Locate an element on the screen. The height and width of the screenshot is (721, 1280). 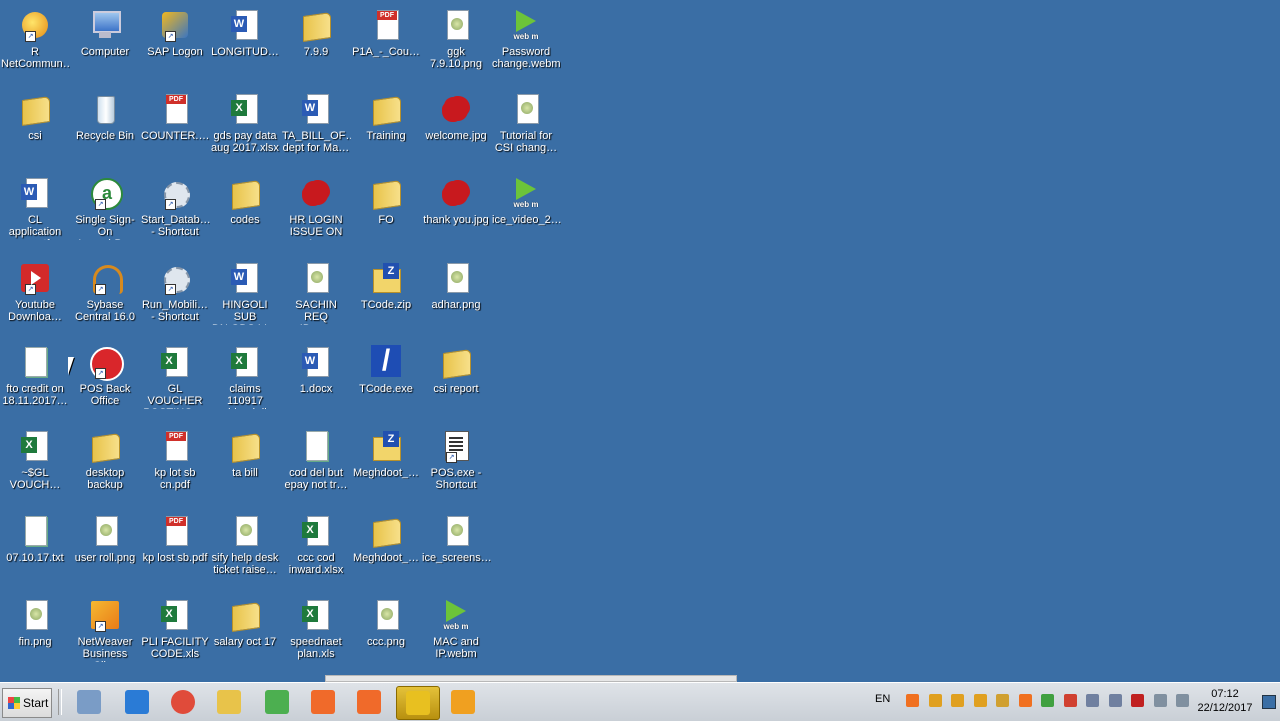
desktop-icon: kp lot sb cn.pdf is located at coordinates (175, 458).